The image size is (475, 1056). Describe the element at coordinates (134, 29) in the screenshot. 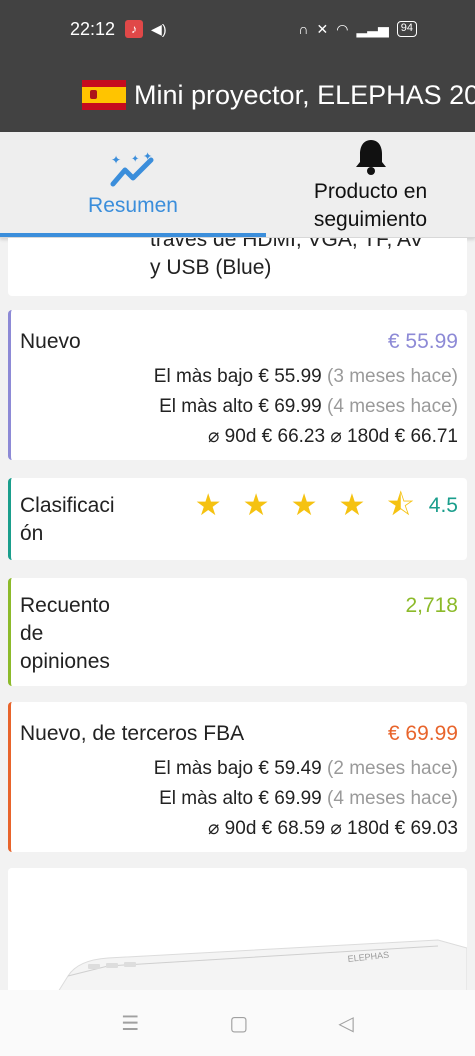

I see `music-notification-icon: ♪` at that location.